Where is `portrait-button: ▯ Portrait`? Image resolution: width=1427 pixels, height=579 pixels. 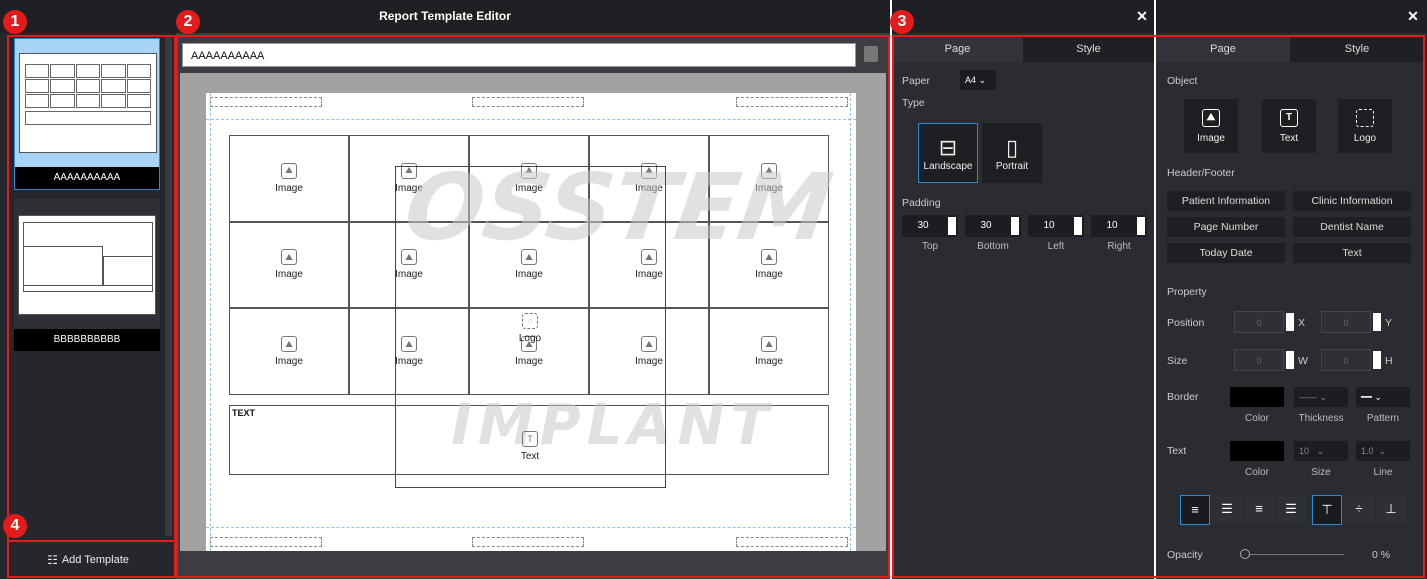 portrait-button: ▯ Portrait is located at coordinates (1012, 153).